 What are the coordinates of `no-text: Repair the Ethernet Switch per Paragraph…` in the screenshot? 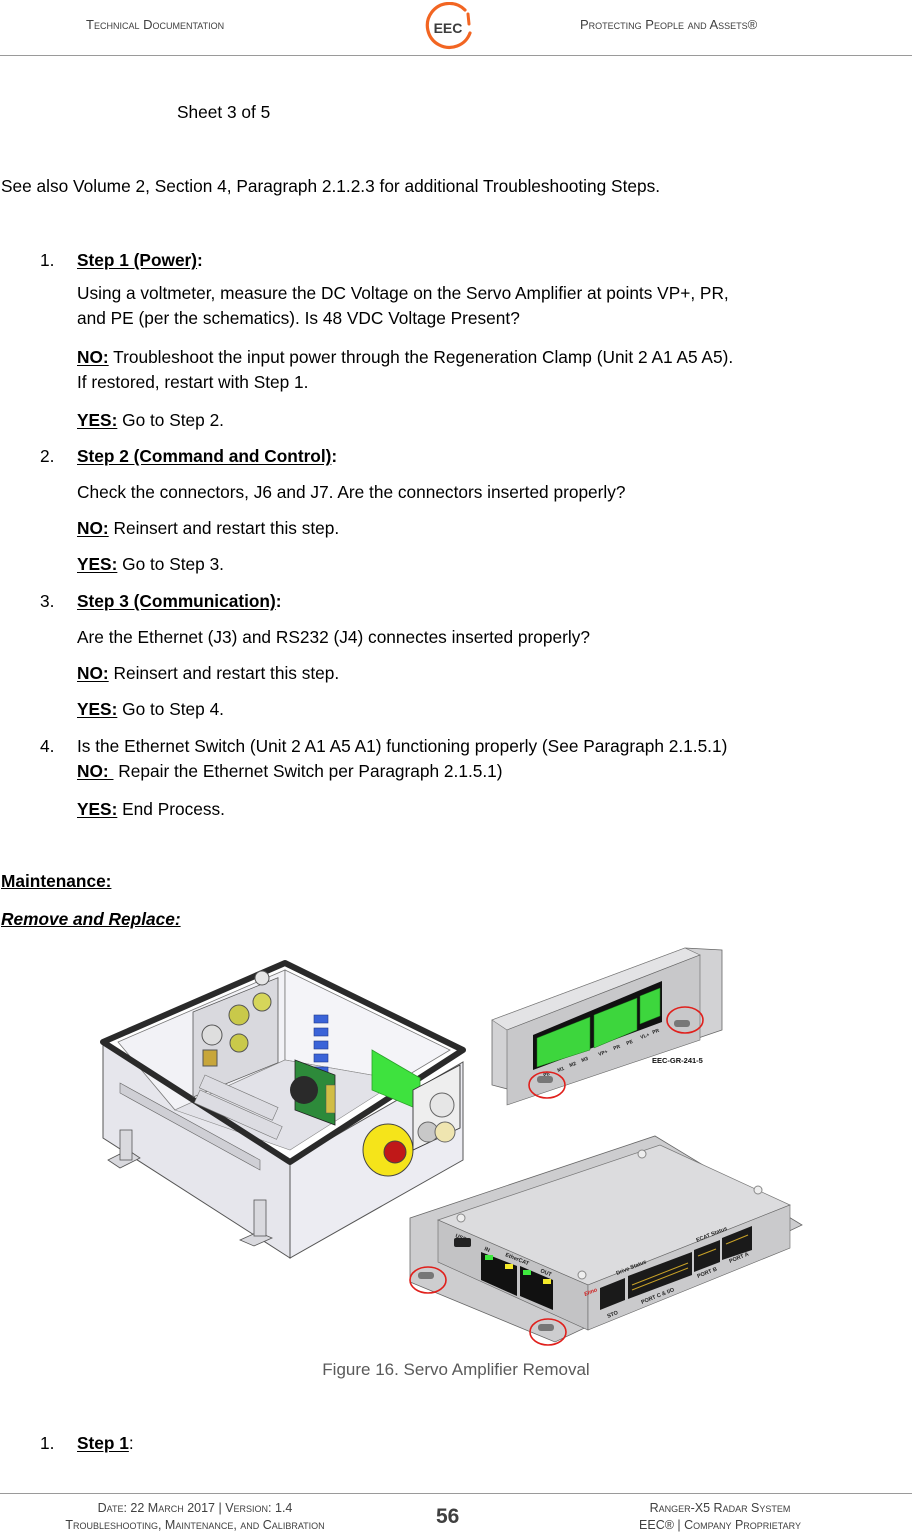 It's located at (308, 771).